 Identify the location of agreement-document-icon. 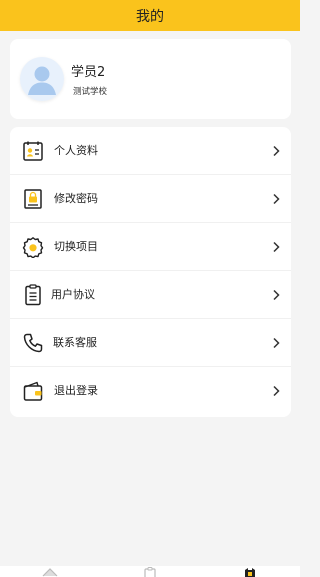
(33, 295).